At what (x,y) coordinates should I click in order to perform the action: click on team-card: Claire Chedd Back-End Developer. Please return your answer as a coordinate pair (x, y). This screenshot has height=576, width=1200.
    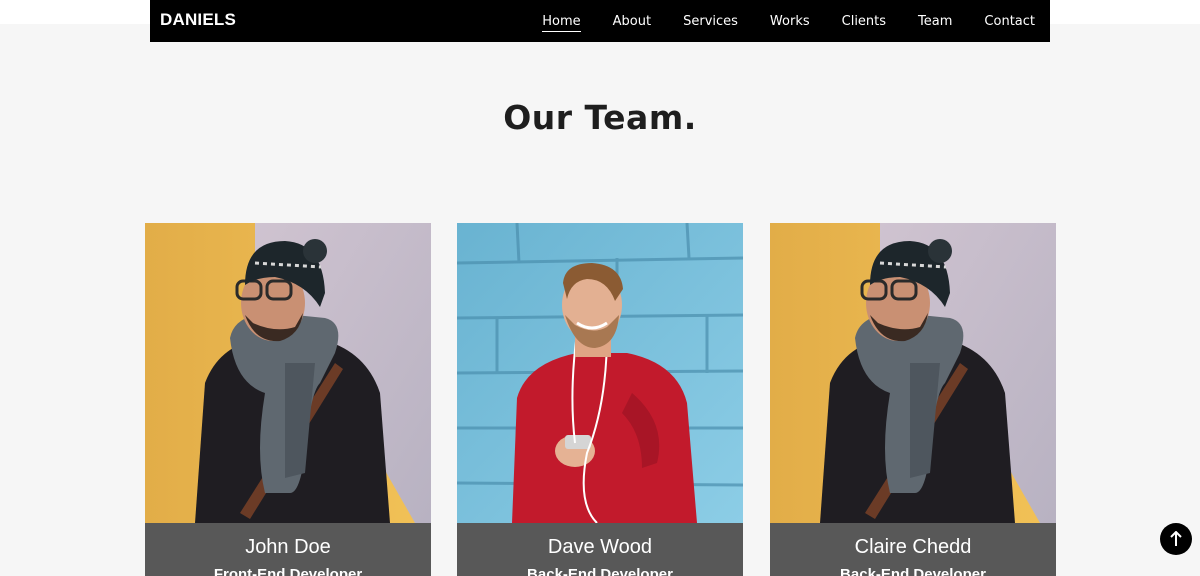
    Looking at the image, I should click on (913, 399).